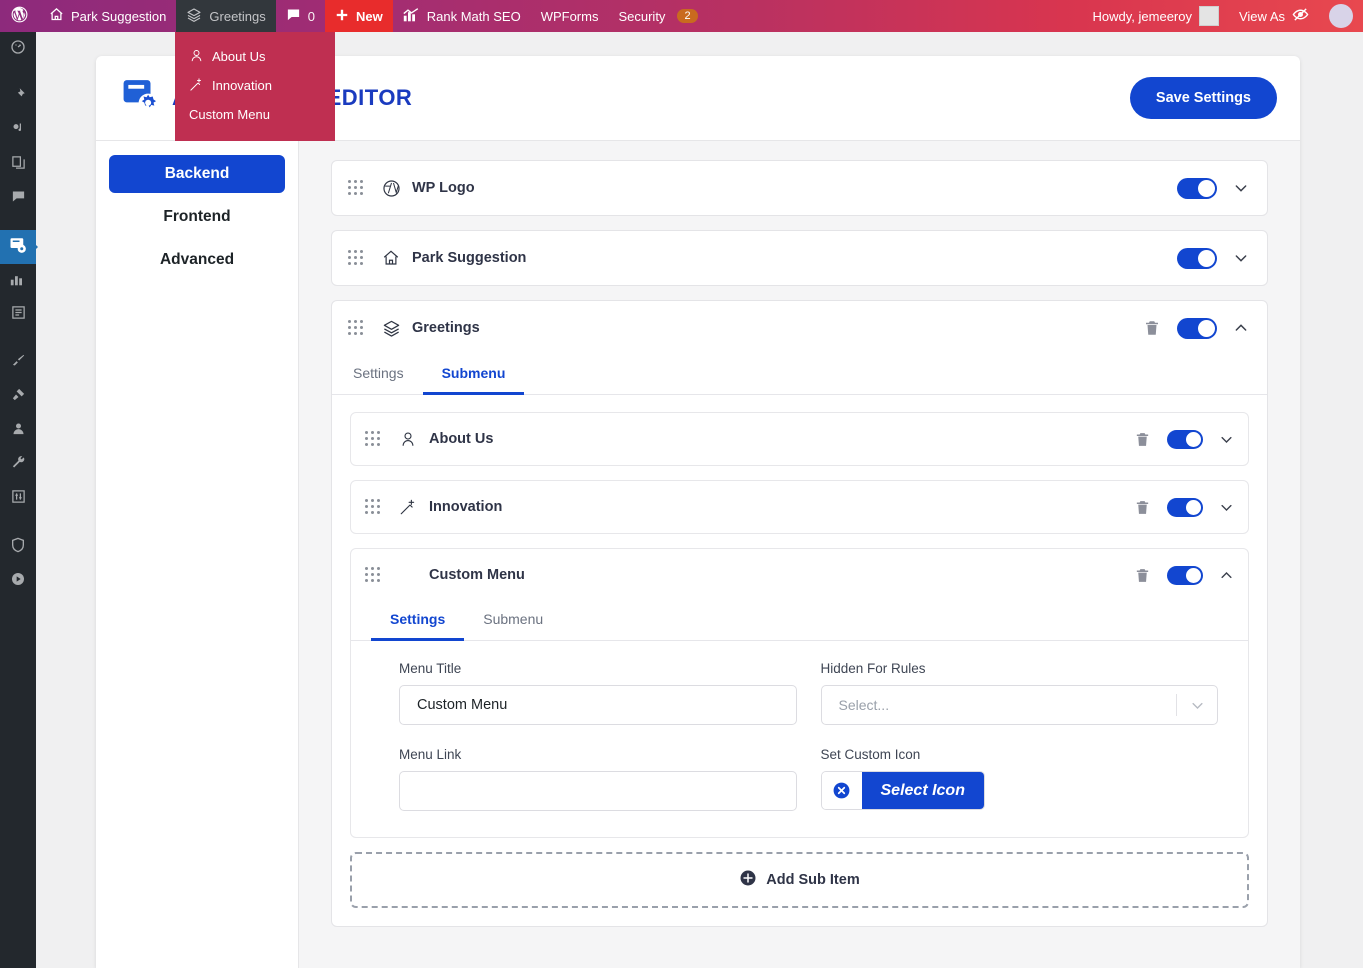  What do you see at coordinates (922, 790) in the screenshot?
I see `select-icon-button: Select Icon` at bounding box center [922, 790].